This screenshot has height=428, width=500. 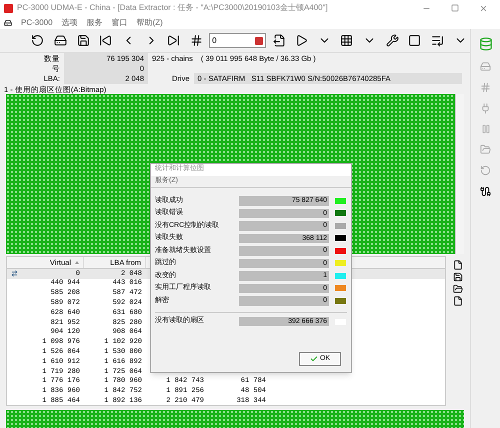 What do you see at coordinates (237, 40) in the screenshot?
I see `position-field: 0` at bounding box center [237, 40].